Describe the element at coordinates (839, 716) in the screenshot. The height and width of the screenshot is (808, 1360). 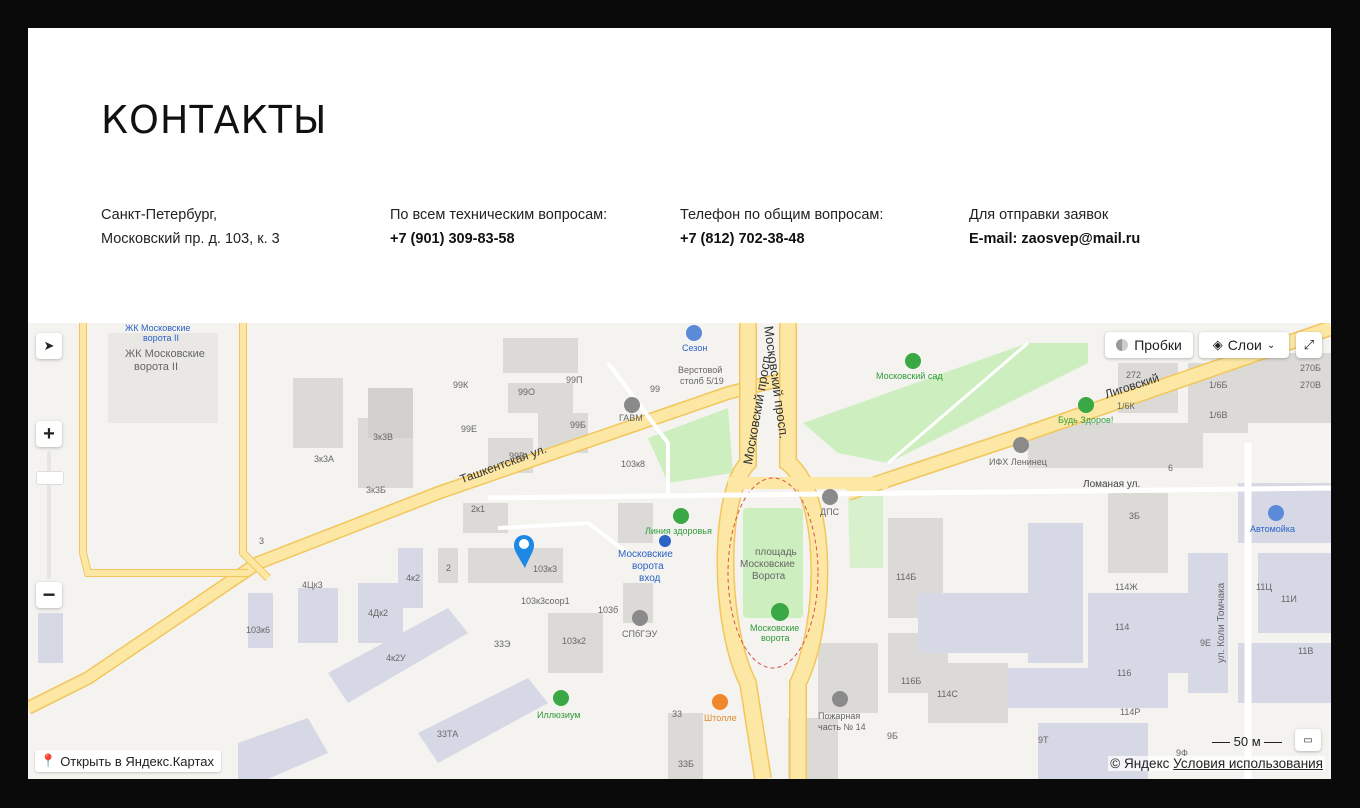
I see `label-pozharnaya: Пожарная` at that location.